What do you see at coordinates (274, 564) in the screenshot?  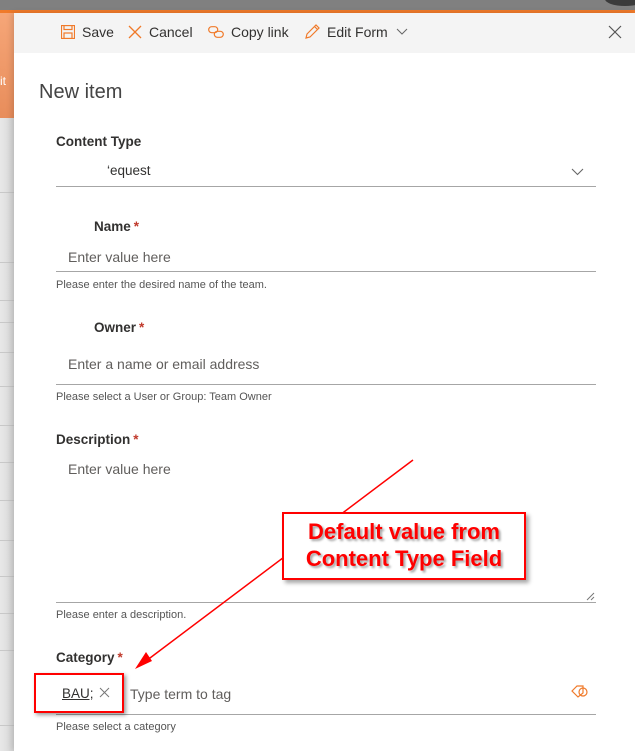 I see `annotation-arrow` at bounding box center [274, 564].